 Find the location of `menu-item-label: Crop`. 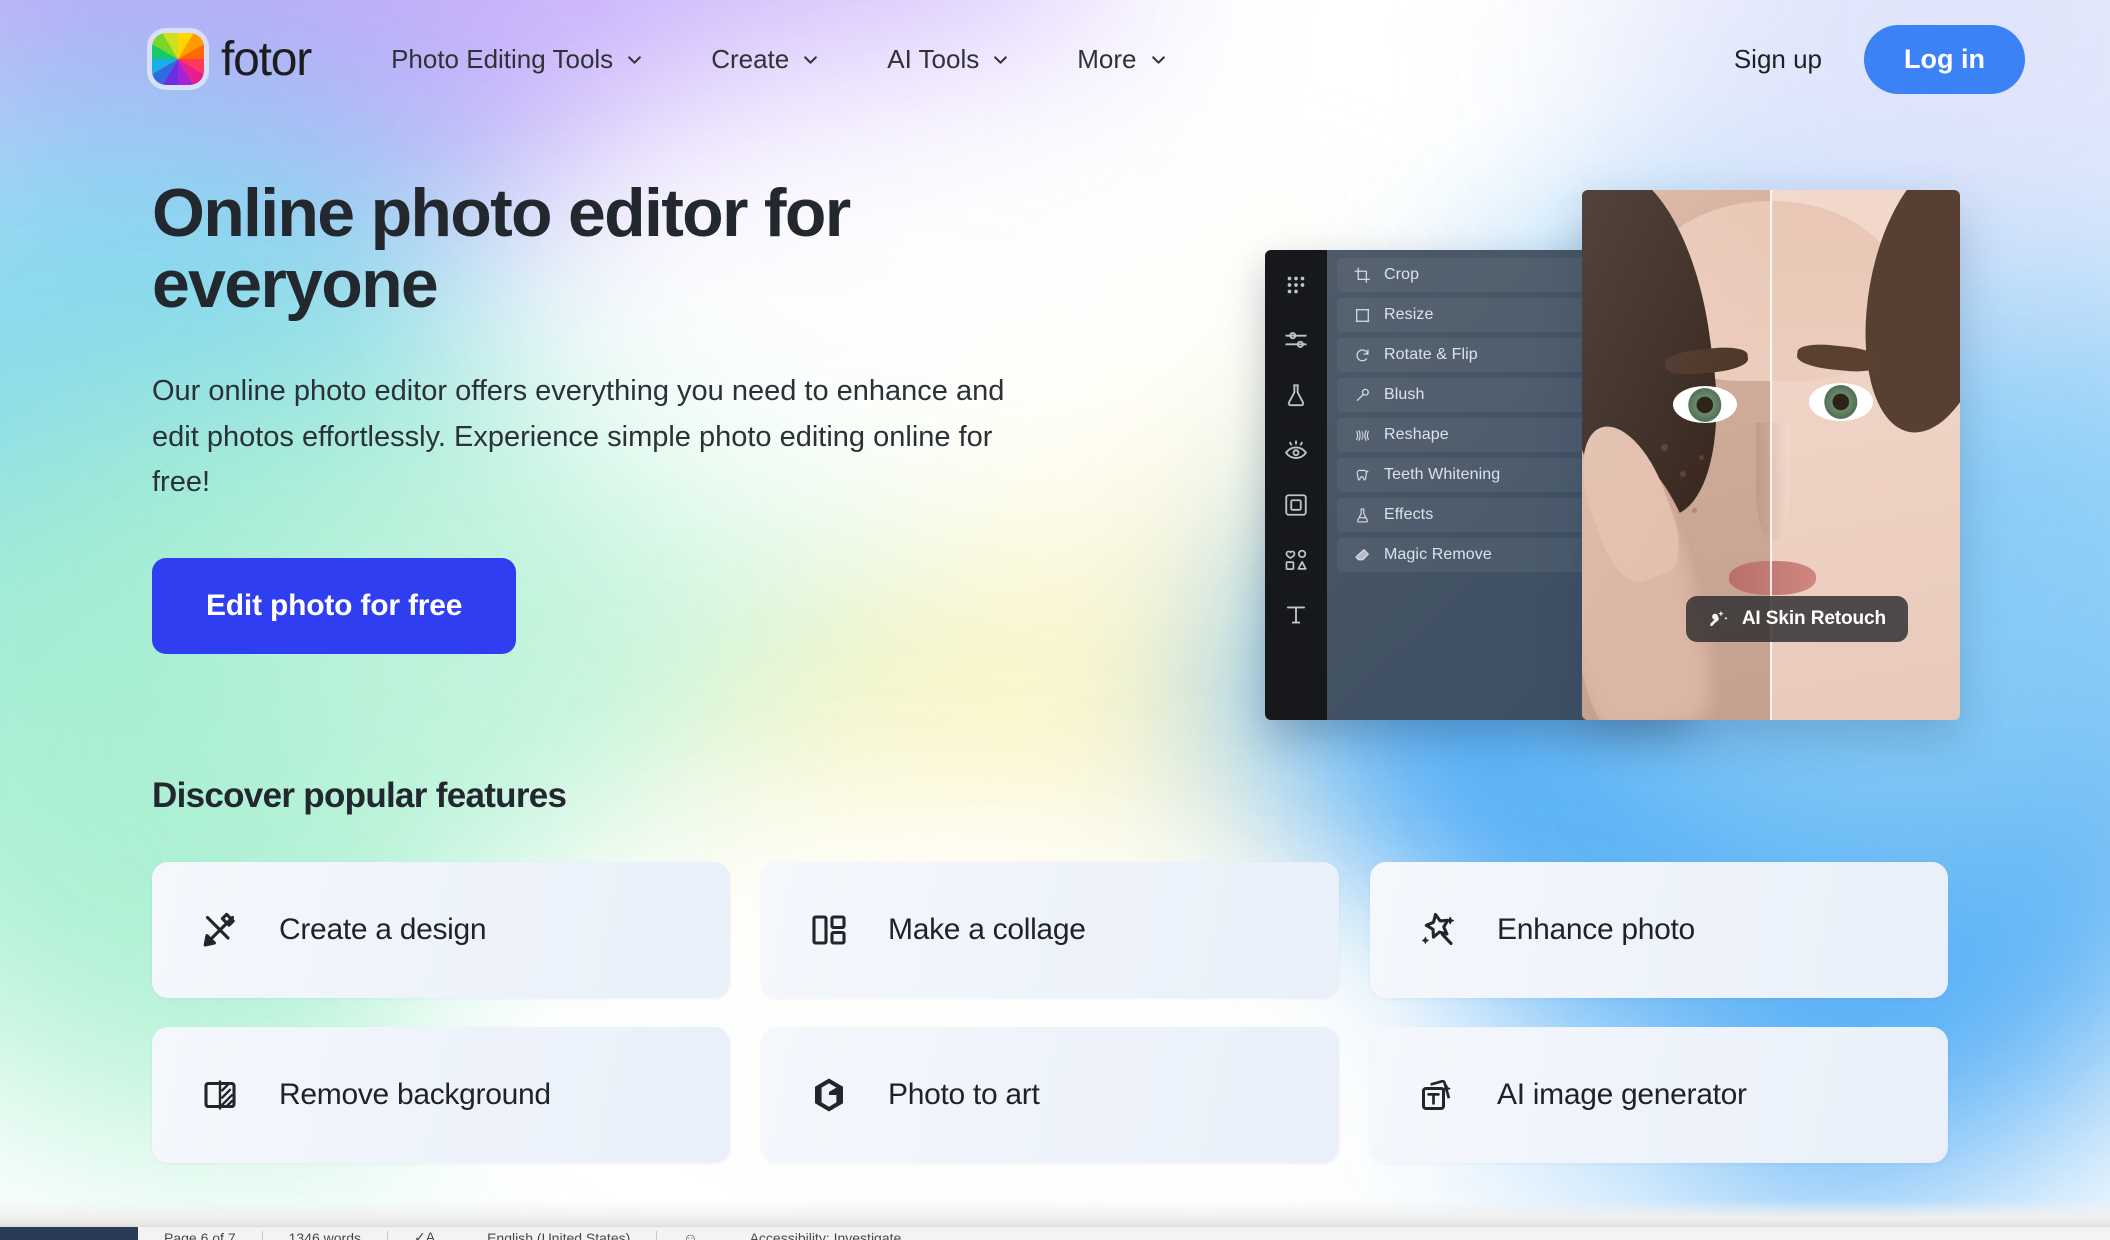

menu-item-label: Crop is located at coordinates (1402, 274).